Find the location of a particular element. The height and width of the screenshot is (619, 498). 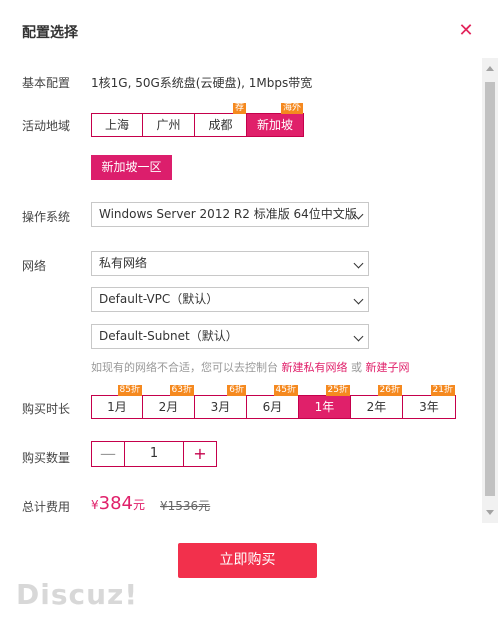

region-label: 活动地域 is located at coordinates (46, 126).